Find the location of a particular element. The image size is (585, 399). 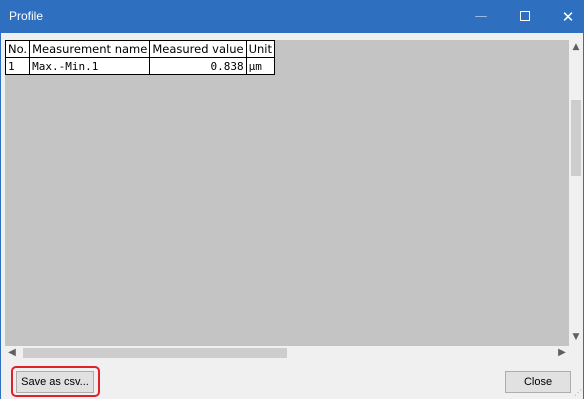

cell-unit: μm is located at coordinates (260, 66).